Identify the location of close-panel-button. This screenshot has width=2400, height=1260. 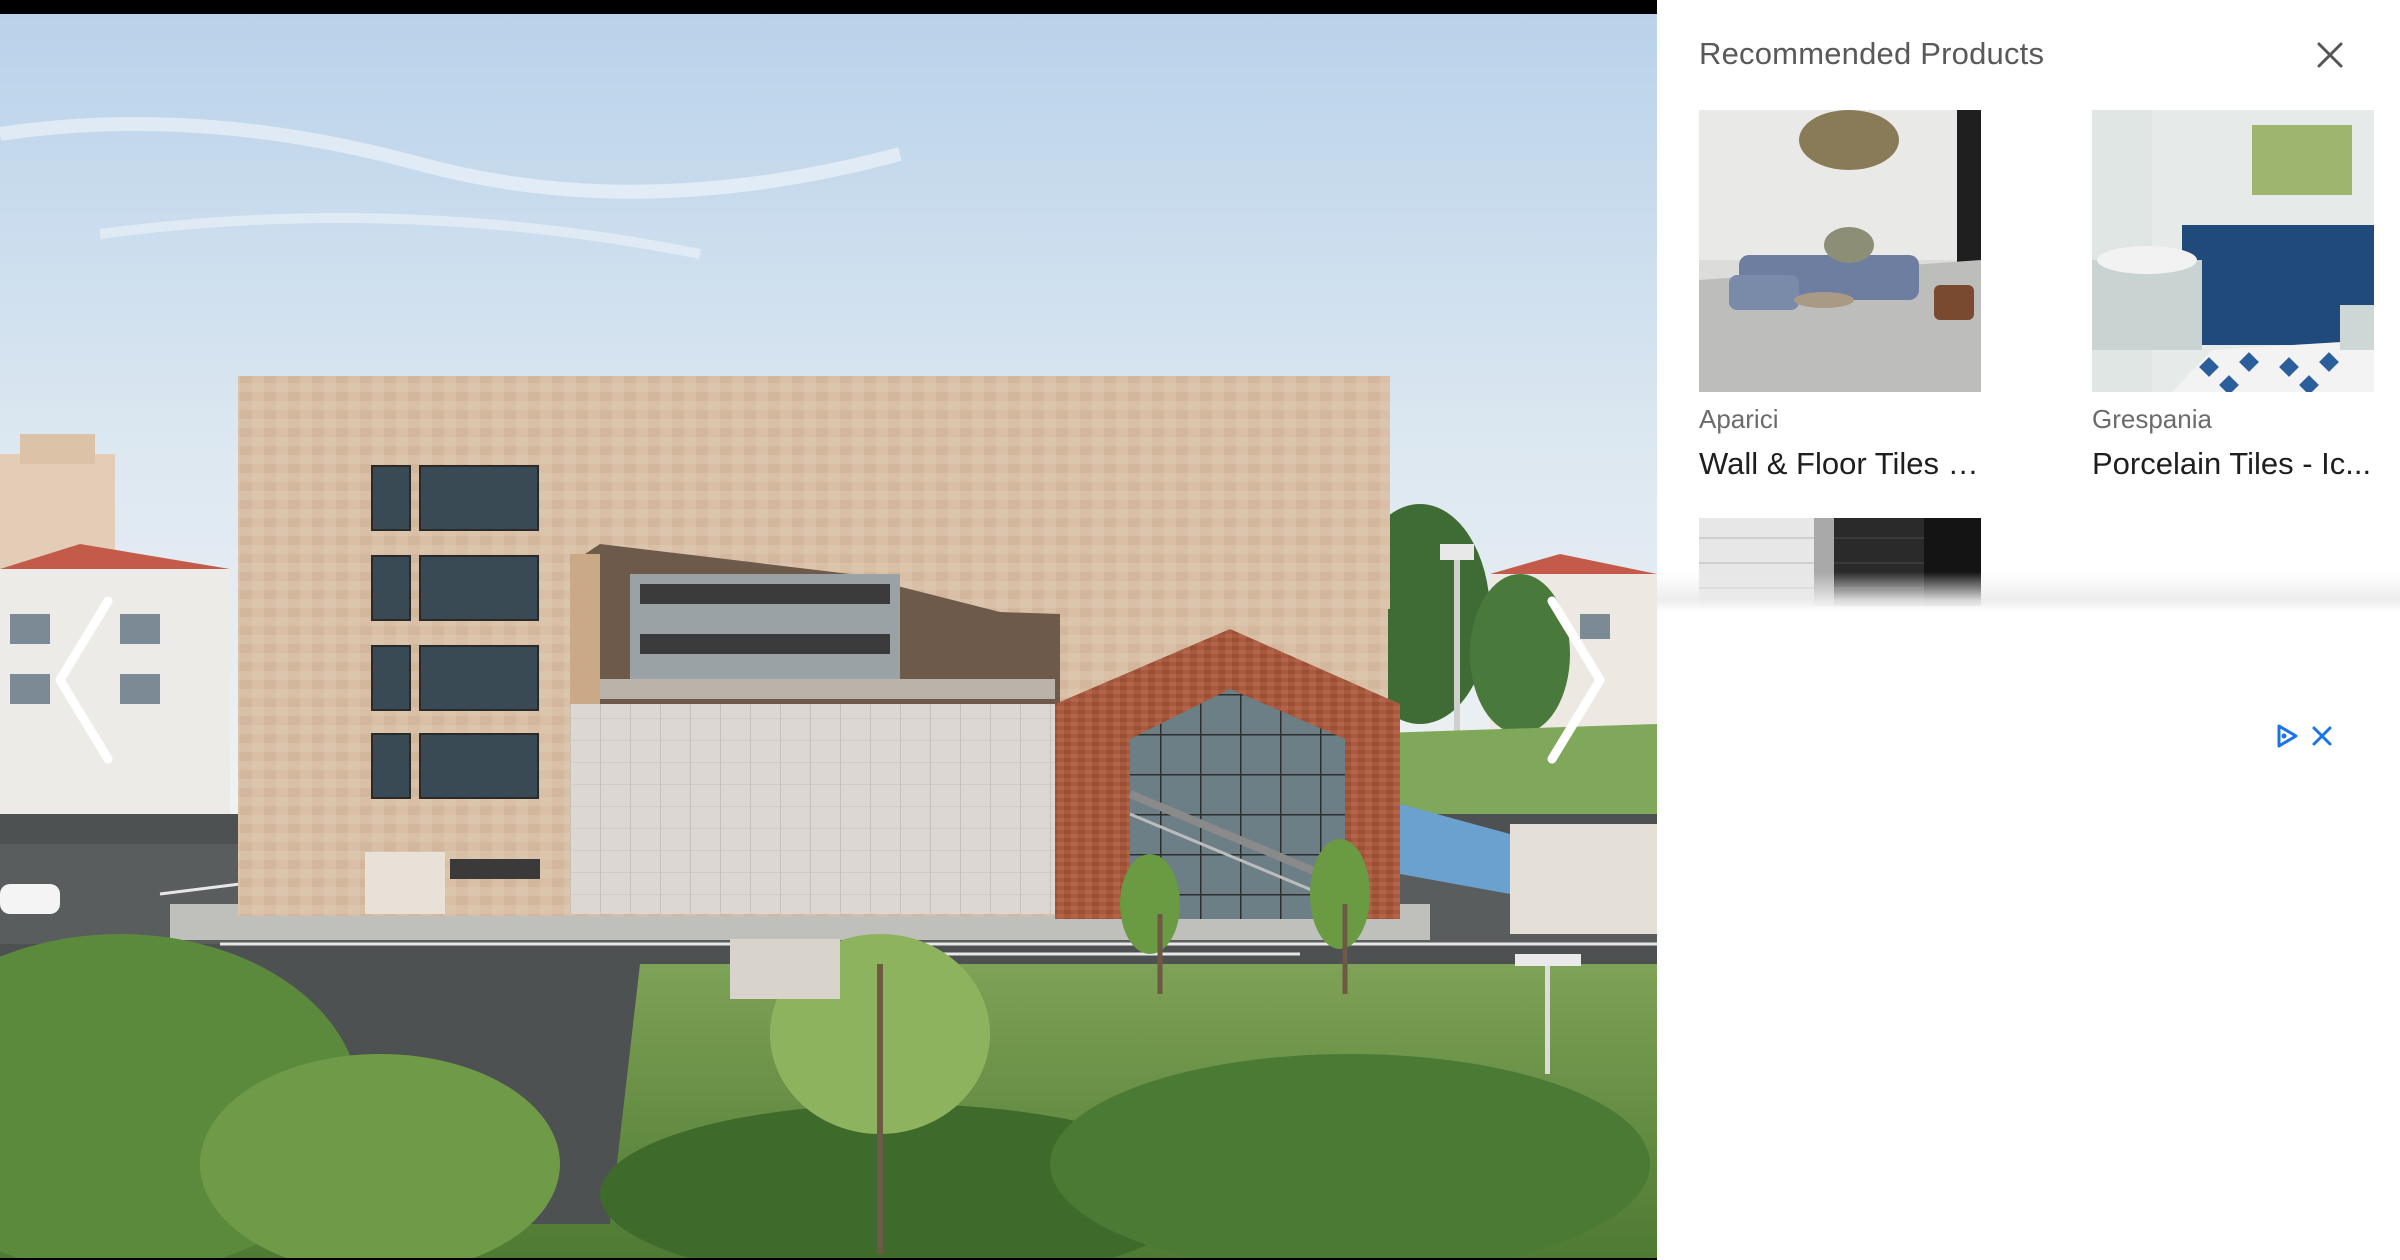
(2330, 55).